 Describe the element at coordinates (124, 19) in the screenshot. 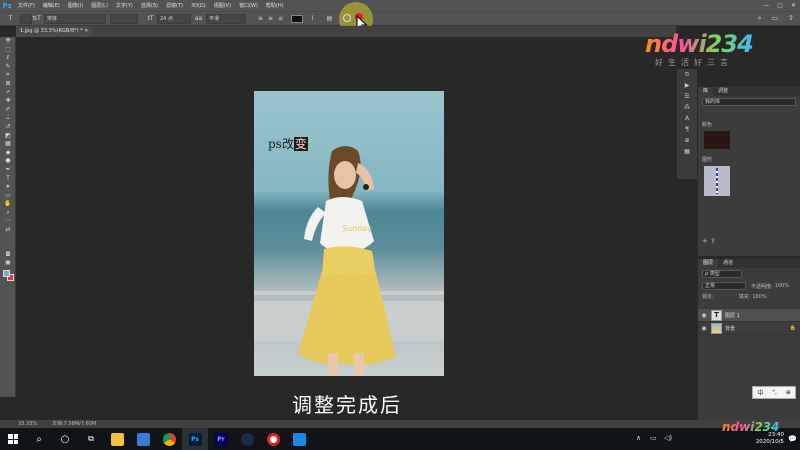

I see `font-style-select` at that location.